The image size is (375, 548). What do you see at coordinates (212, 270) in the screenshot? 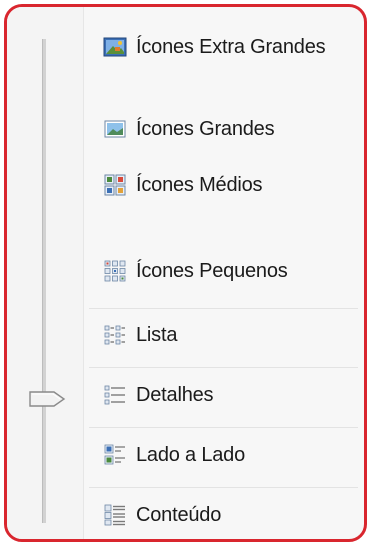
I see `menu-item-label: Ícones Pequenos` at bounding box center [212, 270].